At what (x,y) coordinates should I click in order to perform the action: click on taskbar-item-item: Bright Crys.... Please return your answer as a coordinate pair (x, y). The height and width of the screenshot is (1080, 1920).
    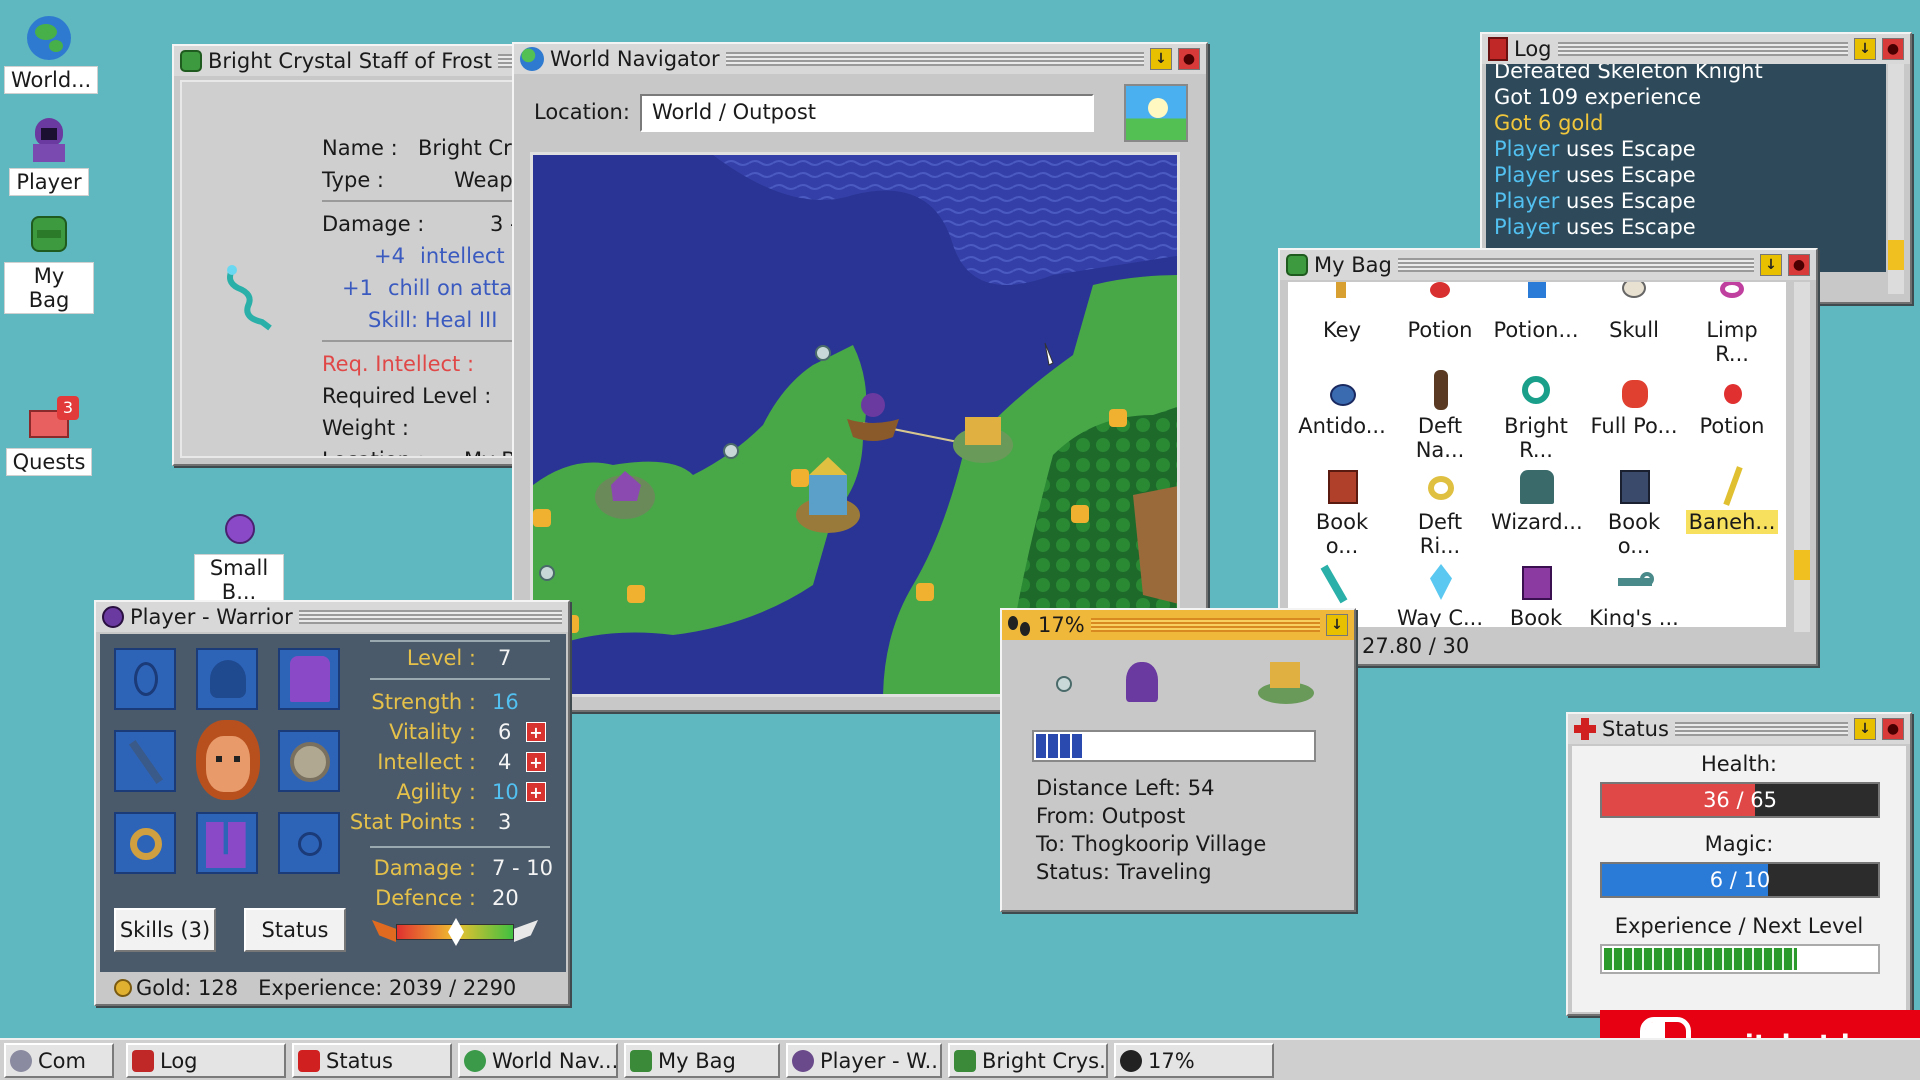
    Looking at the image, I should click on (1028, 1060).